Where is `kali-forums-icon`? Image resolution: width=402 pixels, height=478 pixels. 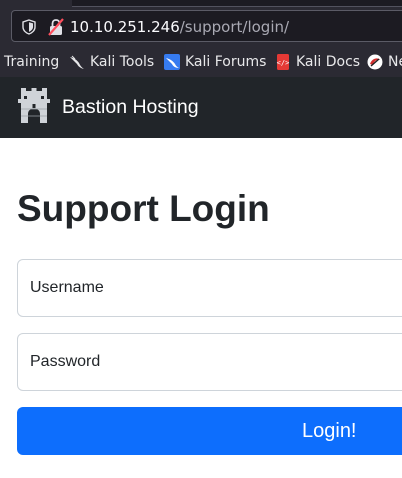 kali-forums-icon is located at coordinates (172, 62).